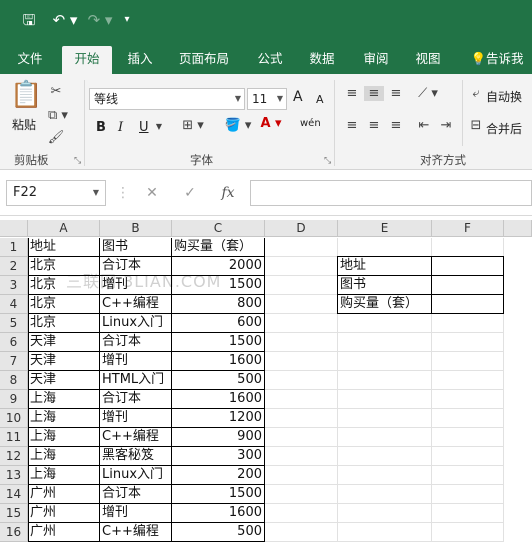  What do you see at coordinates (301, 380) in the screenshot?
I see `cell-d8` at bounding box center [301, 380].